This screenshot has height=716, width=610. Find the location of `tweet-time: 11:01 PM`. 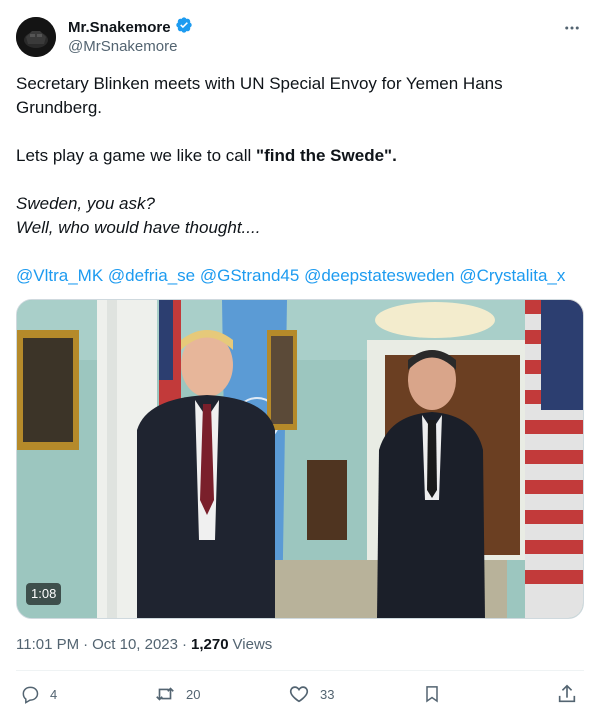

tweet-time: 11:01 PM is located at coordinates (47, 644).